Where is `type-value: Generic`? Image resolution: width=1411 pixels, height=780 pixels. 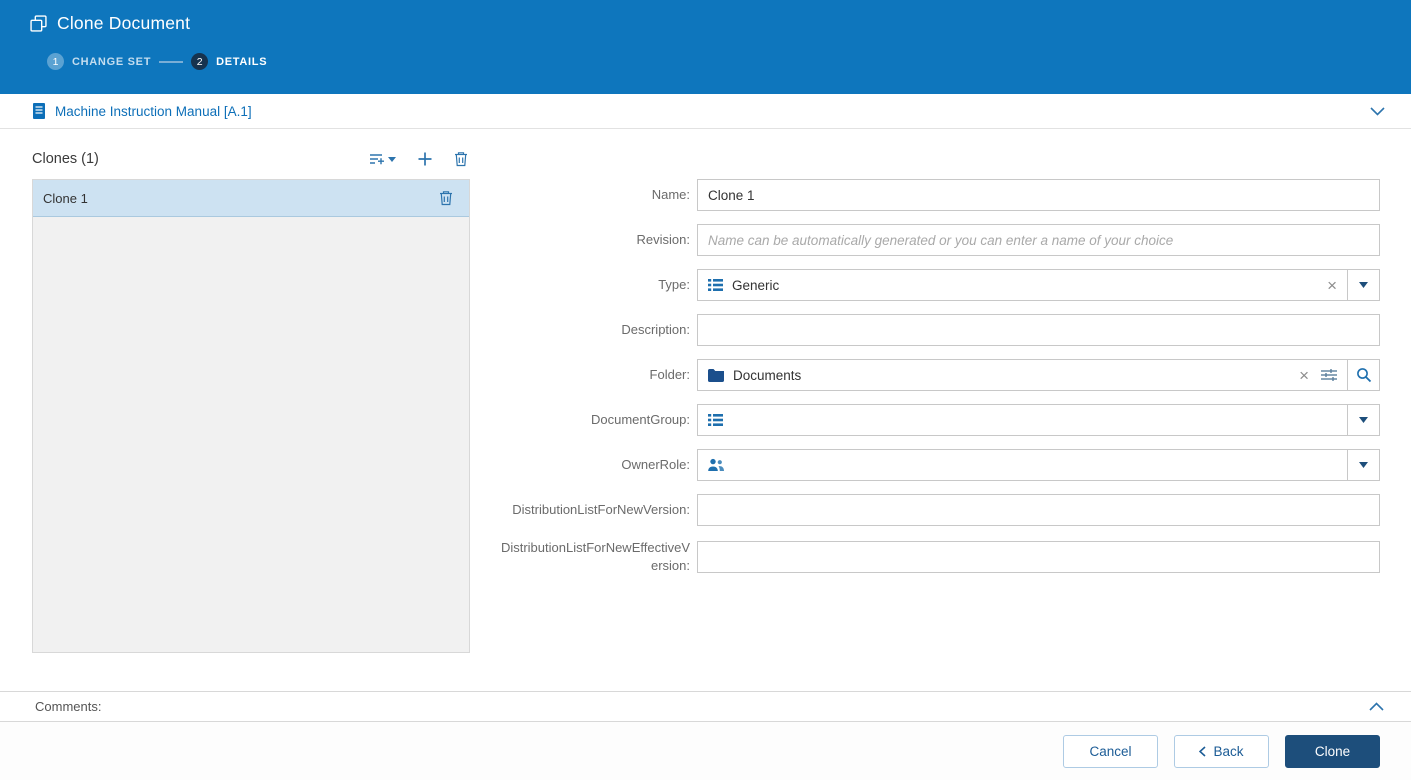
type-value: Generic is located at coordinates (756, 285).